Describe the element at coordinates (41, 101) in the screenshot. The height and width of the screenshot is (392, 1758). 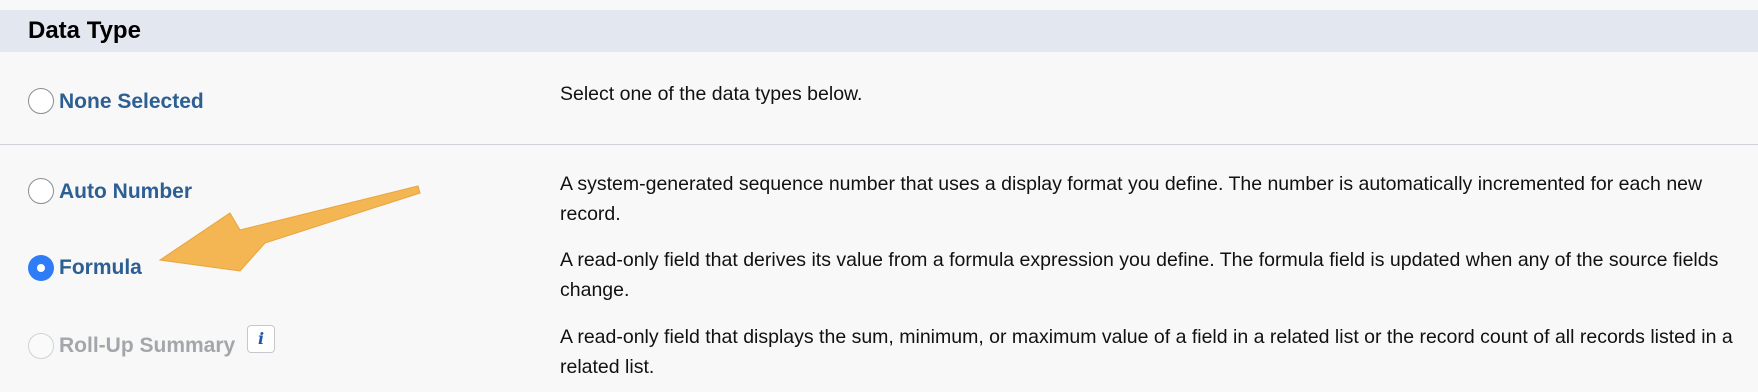
I see `radio-none-selected` at that location.